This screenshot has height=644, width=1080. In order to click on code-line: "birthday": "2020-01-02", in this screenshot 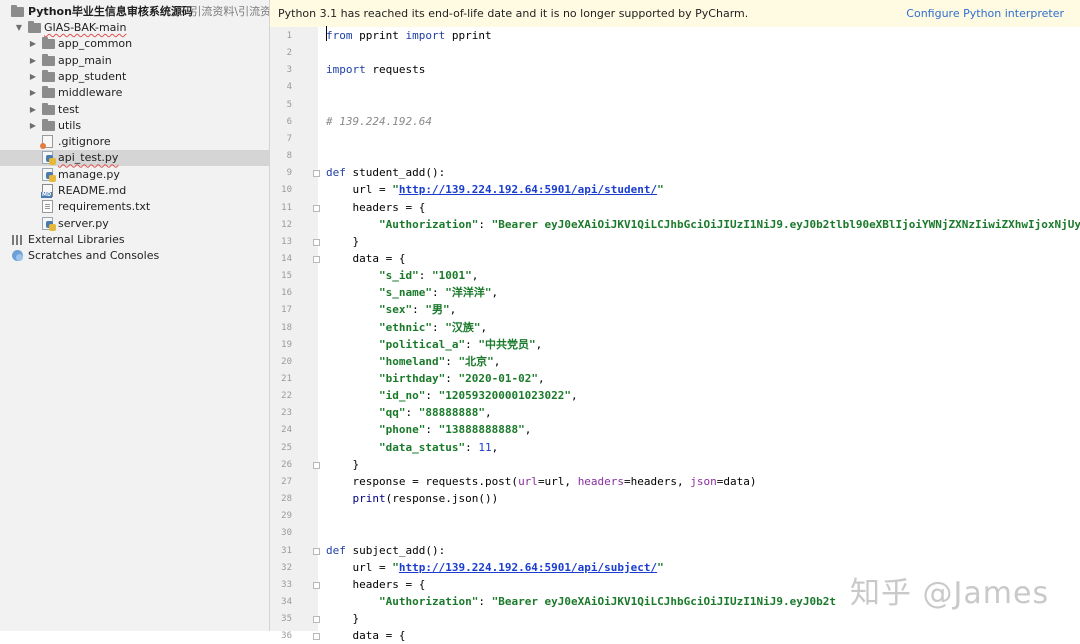, I will do `click(435, 378)`.